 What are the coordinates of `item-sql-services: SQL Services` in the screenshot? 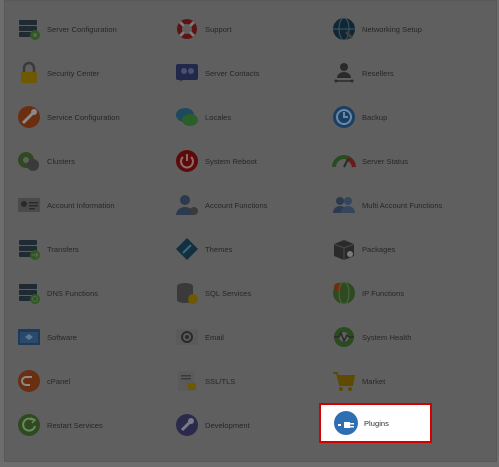 It's located at (212, 293).